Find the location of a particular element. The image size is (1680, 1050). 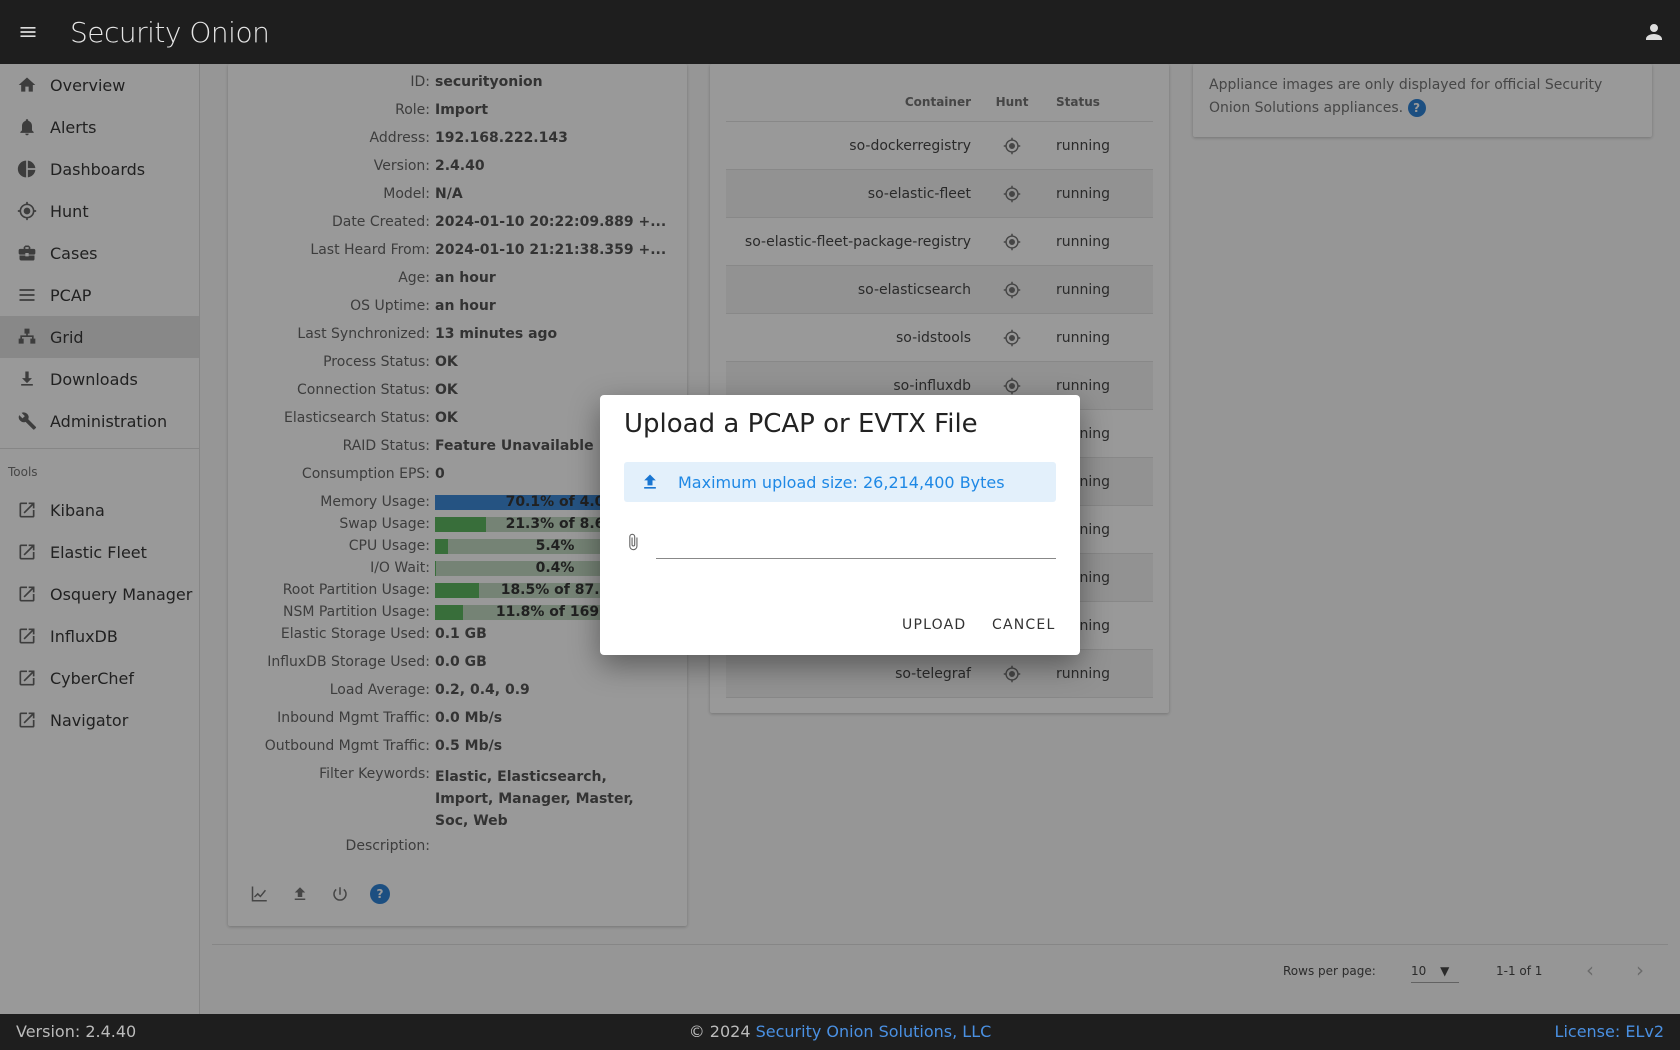

file-picker is located at coordinates (840, 543).